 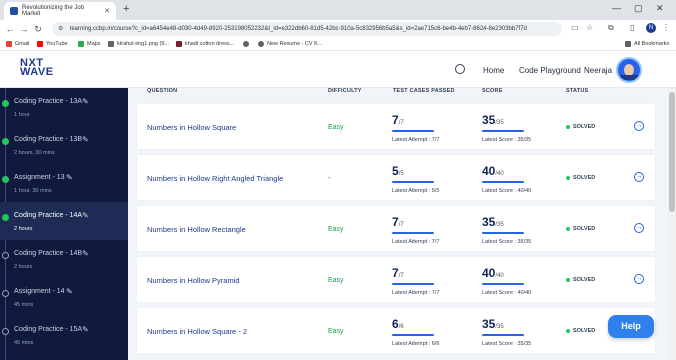 I want to click on reload-icon: ↻, so click(x=38, y=29).